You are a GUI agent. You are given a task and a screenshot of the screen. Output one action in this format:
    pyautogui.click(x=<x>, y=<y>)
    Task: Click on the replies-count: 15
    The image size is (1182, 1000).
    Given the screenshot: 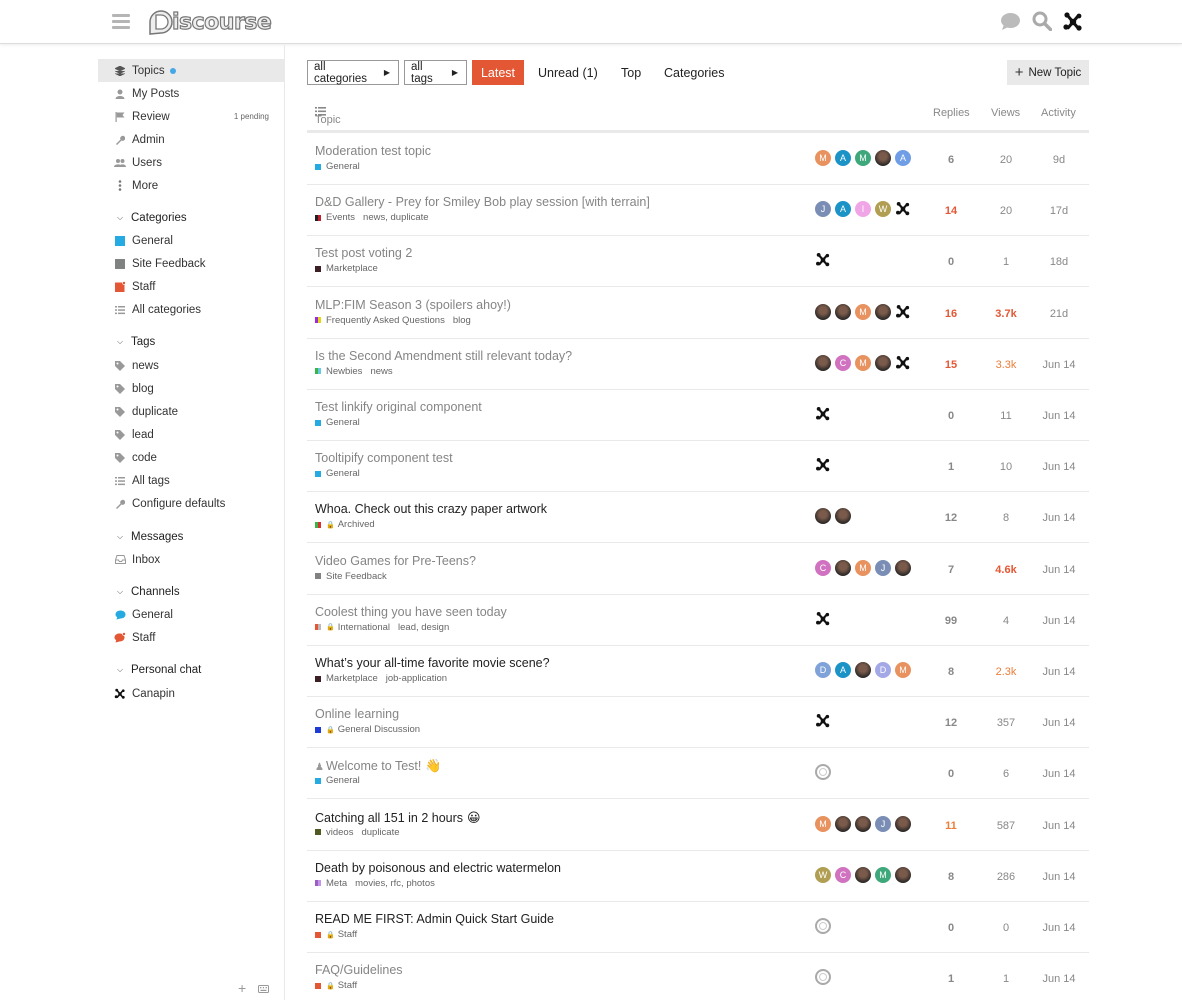 What is the action you would take?
    pyautogui.click(x=951, y=365)
    